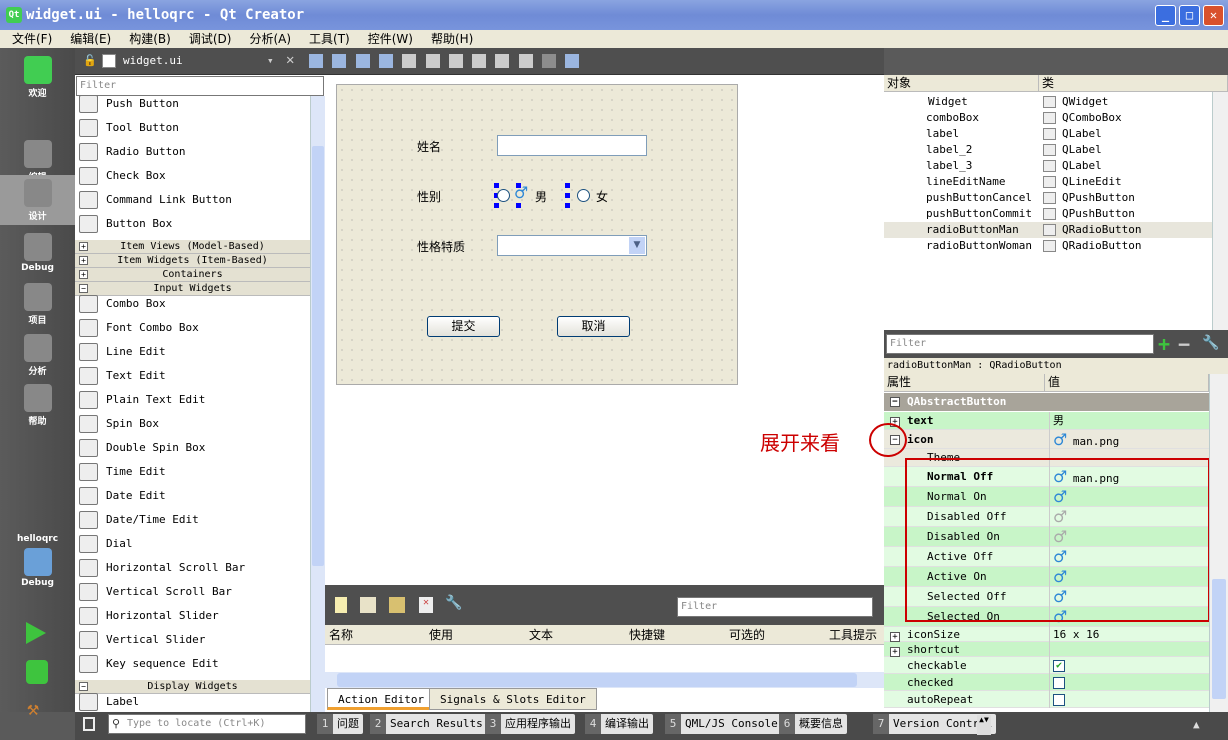  I want to click on menu-item-2: 构建(B), so click(150, 39).